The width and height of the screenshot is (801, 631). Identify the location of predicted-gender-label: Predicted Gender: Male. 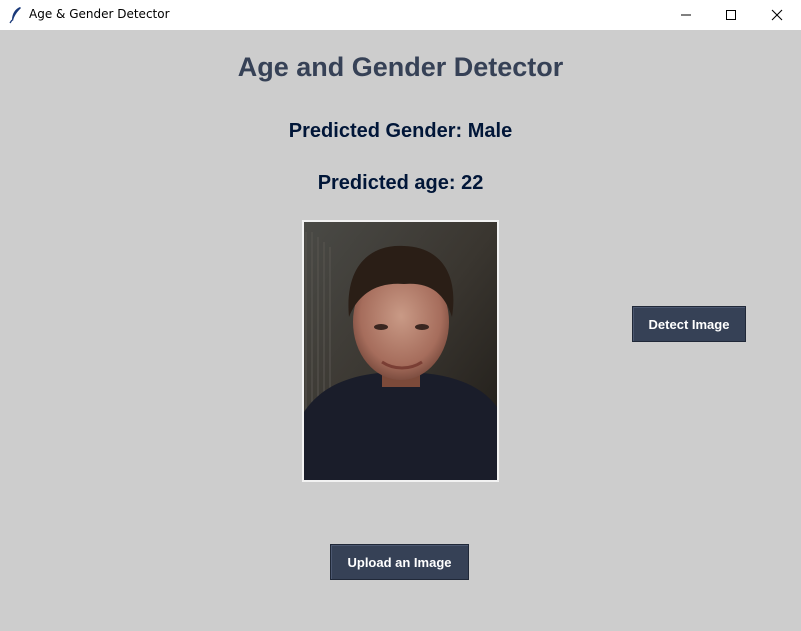
(400, 131).